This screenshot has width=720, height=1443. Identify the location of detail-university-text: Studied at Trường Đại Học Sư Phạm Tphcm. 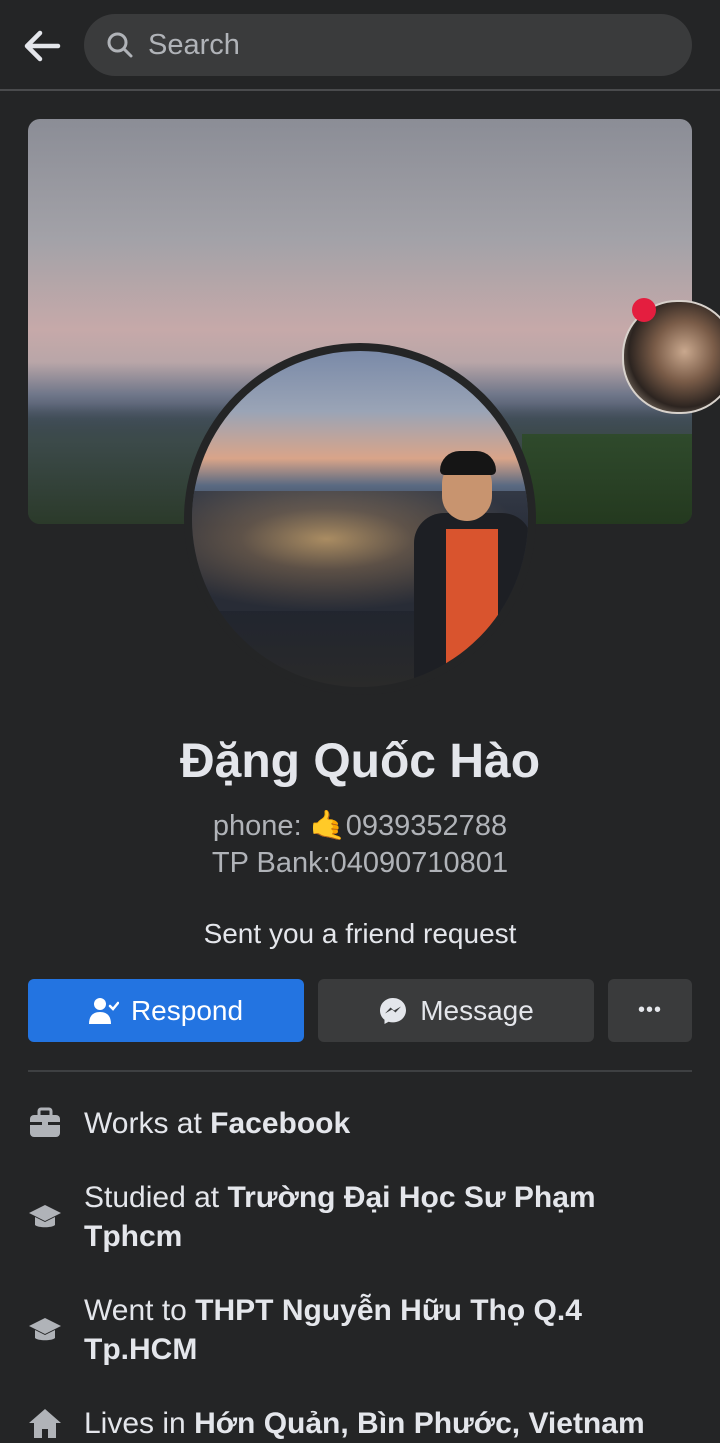
(384, 1217).